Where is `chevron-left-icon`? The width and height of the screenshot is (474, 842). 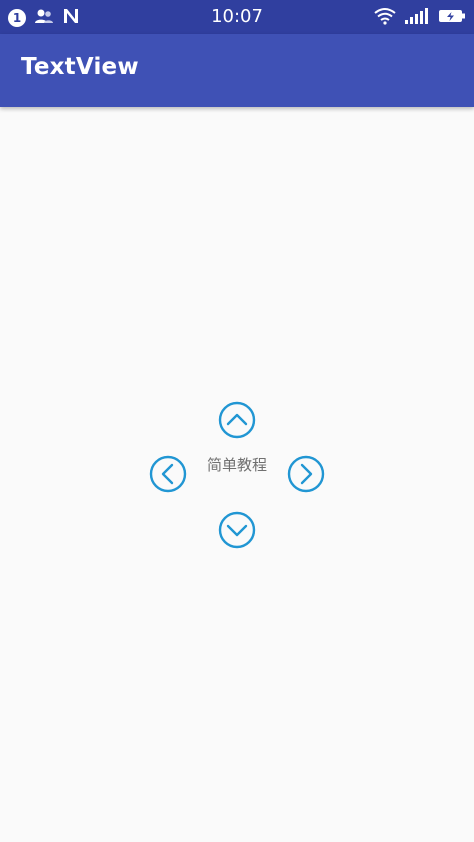 chevron-left-icon is located at coordinates (168, 474).